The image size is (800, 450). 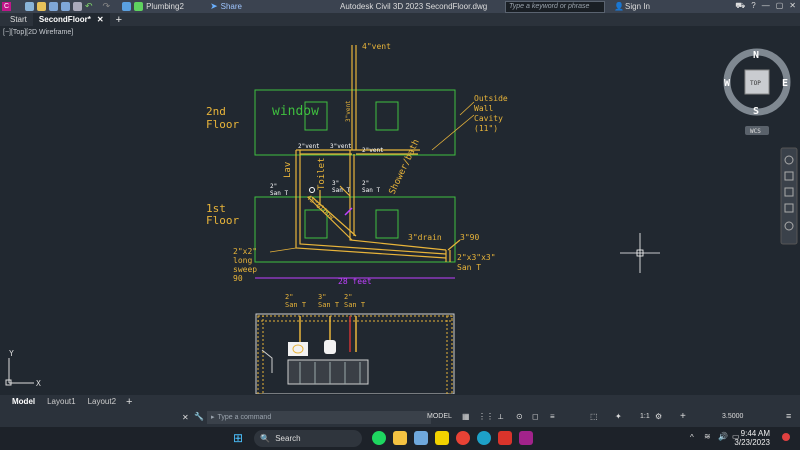 I want to click on taskbar-search: 🔍 Search, so click(x=308, y=438).